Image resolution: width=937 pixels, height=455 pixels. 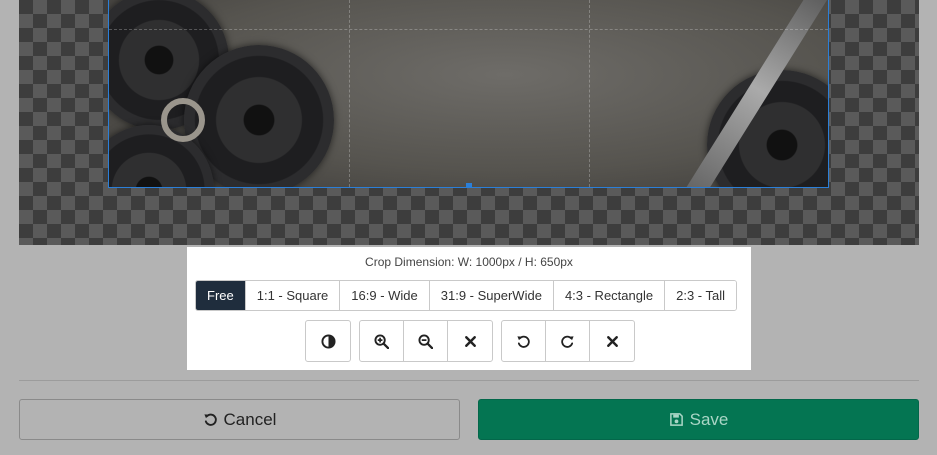 I want to click on zoom-out-button, so click(x=426, y=341).